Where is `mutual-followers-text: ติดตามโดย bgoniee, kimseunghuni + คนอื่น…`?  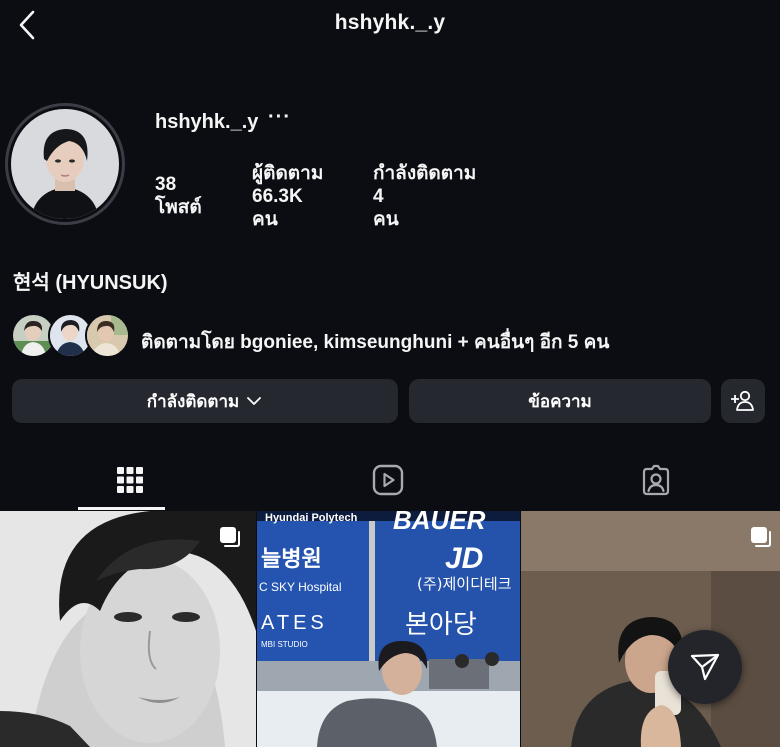
mutual-followers-text: ติดตามโดย bgoniee, kimseunghuni + คนอื่น… is located at coordinates (375, 342).